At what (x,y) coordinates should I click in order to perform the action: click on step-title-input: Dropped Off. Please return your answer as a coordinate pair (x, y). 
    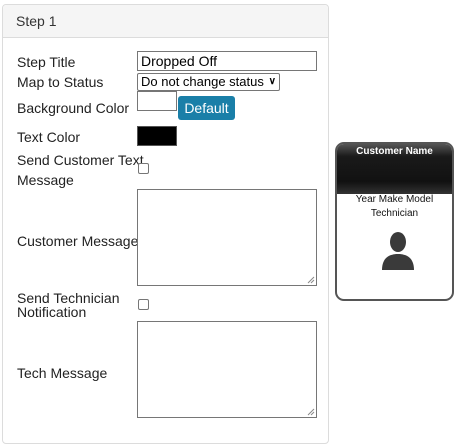
    Looking at the image, I should click on (227, 61).